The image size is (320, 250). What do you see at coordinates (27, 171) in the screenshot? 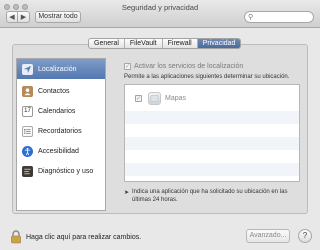
I see `diagnostics-icon` at bounding box center [27, 171].